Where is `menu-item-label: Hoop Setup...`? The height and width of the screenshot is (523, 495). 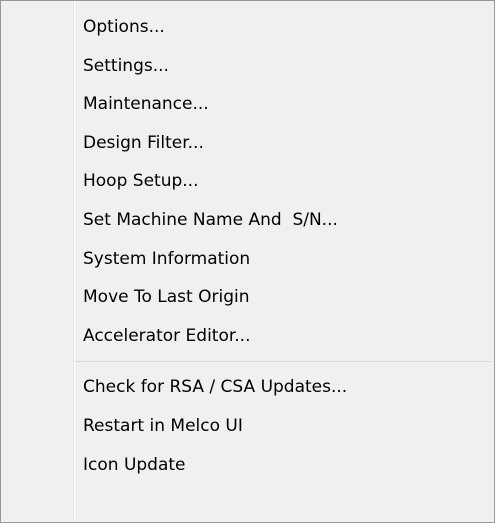
menu-item-label: Hoop Setup... is located at coordinates (141, 181).